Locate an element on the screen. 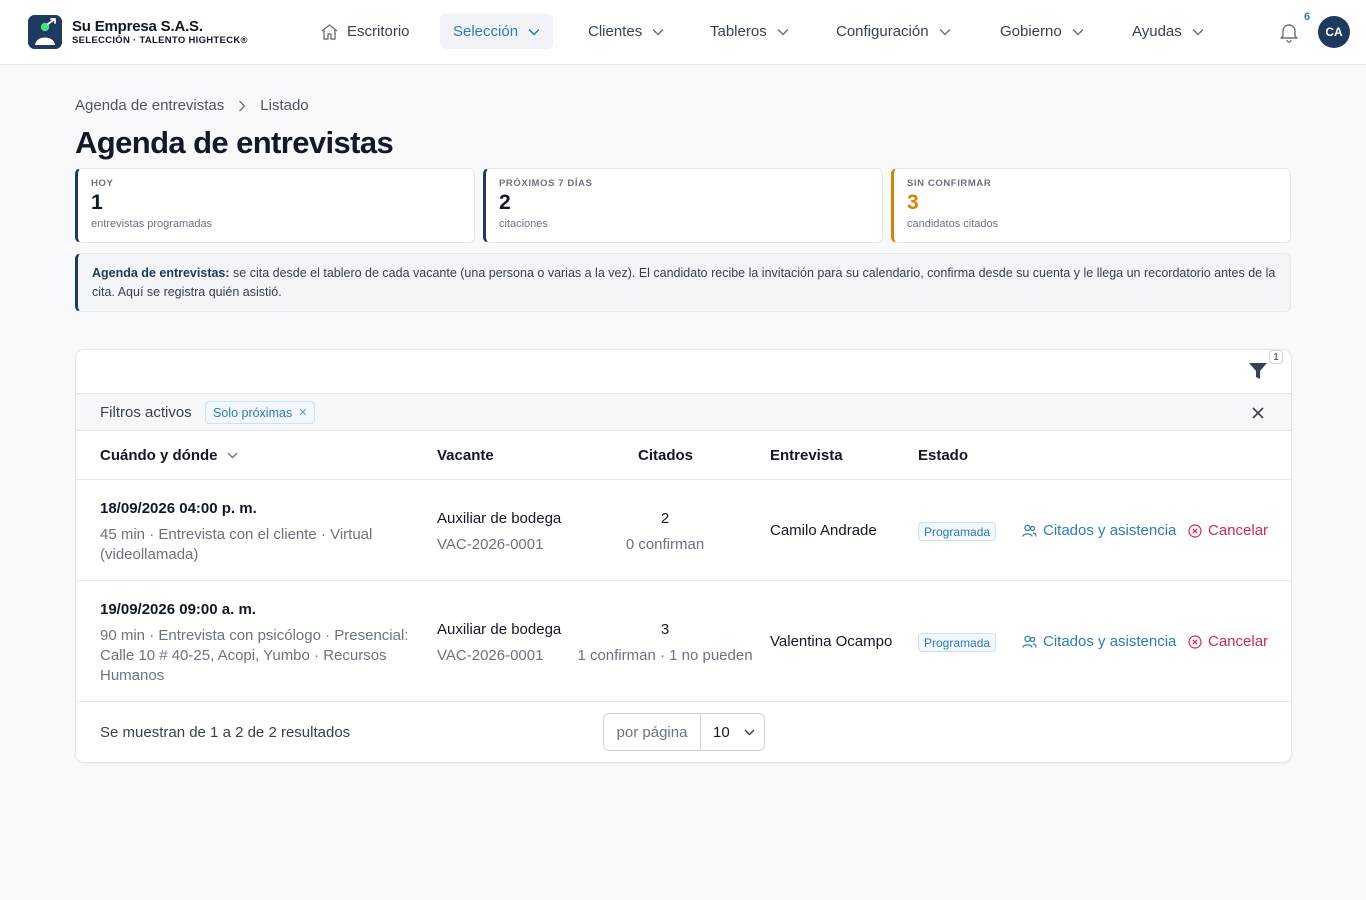 This screenshot has height=900, width=1366. nav-seleccion: Selección is located at coordinates (497, 31).